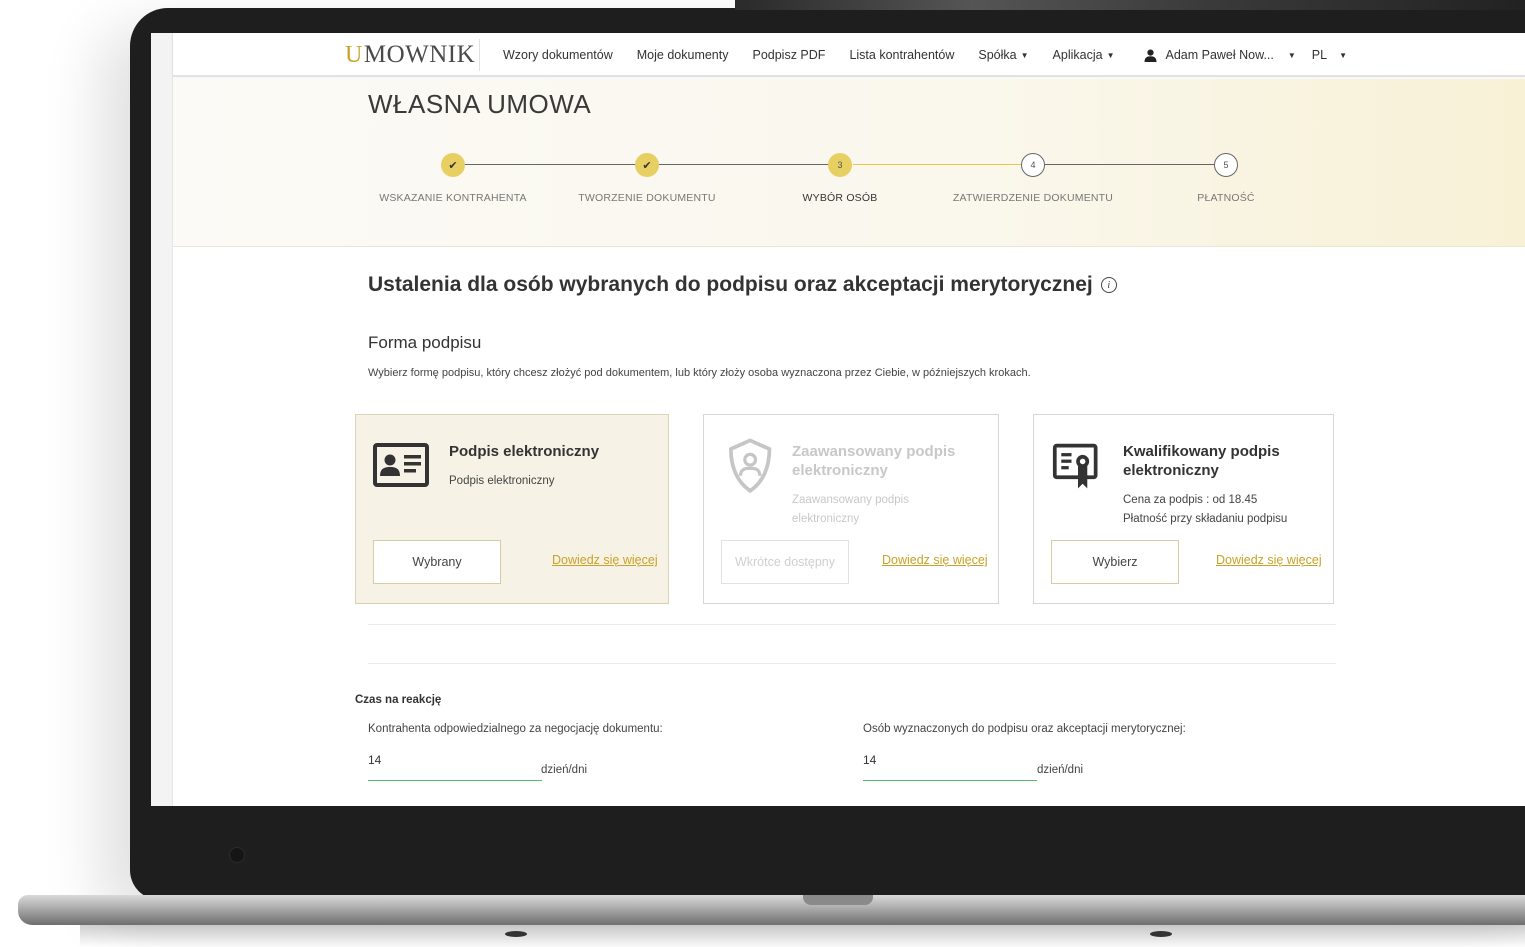  What do you see at coordinates (1130, 5) in the screenshot?
I see `laptop-lid-edge` at bounding box center [1130, 5].